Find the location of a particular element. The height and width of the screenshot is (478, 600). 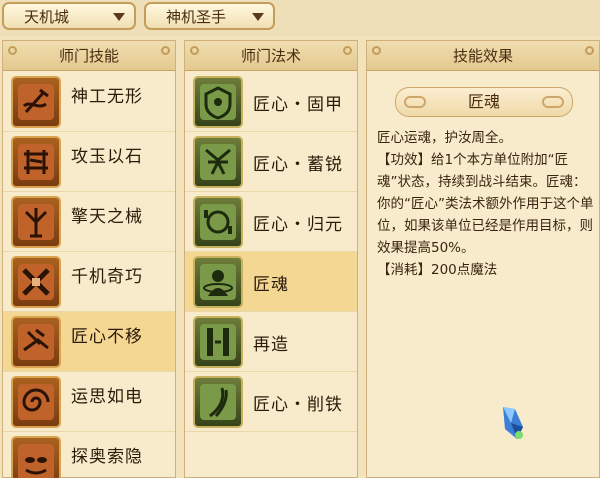

sect-role-dropdown: 神机圣手 is located at coordinates (209, 16).